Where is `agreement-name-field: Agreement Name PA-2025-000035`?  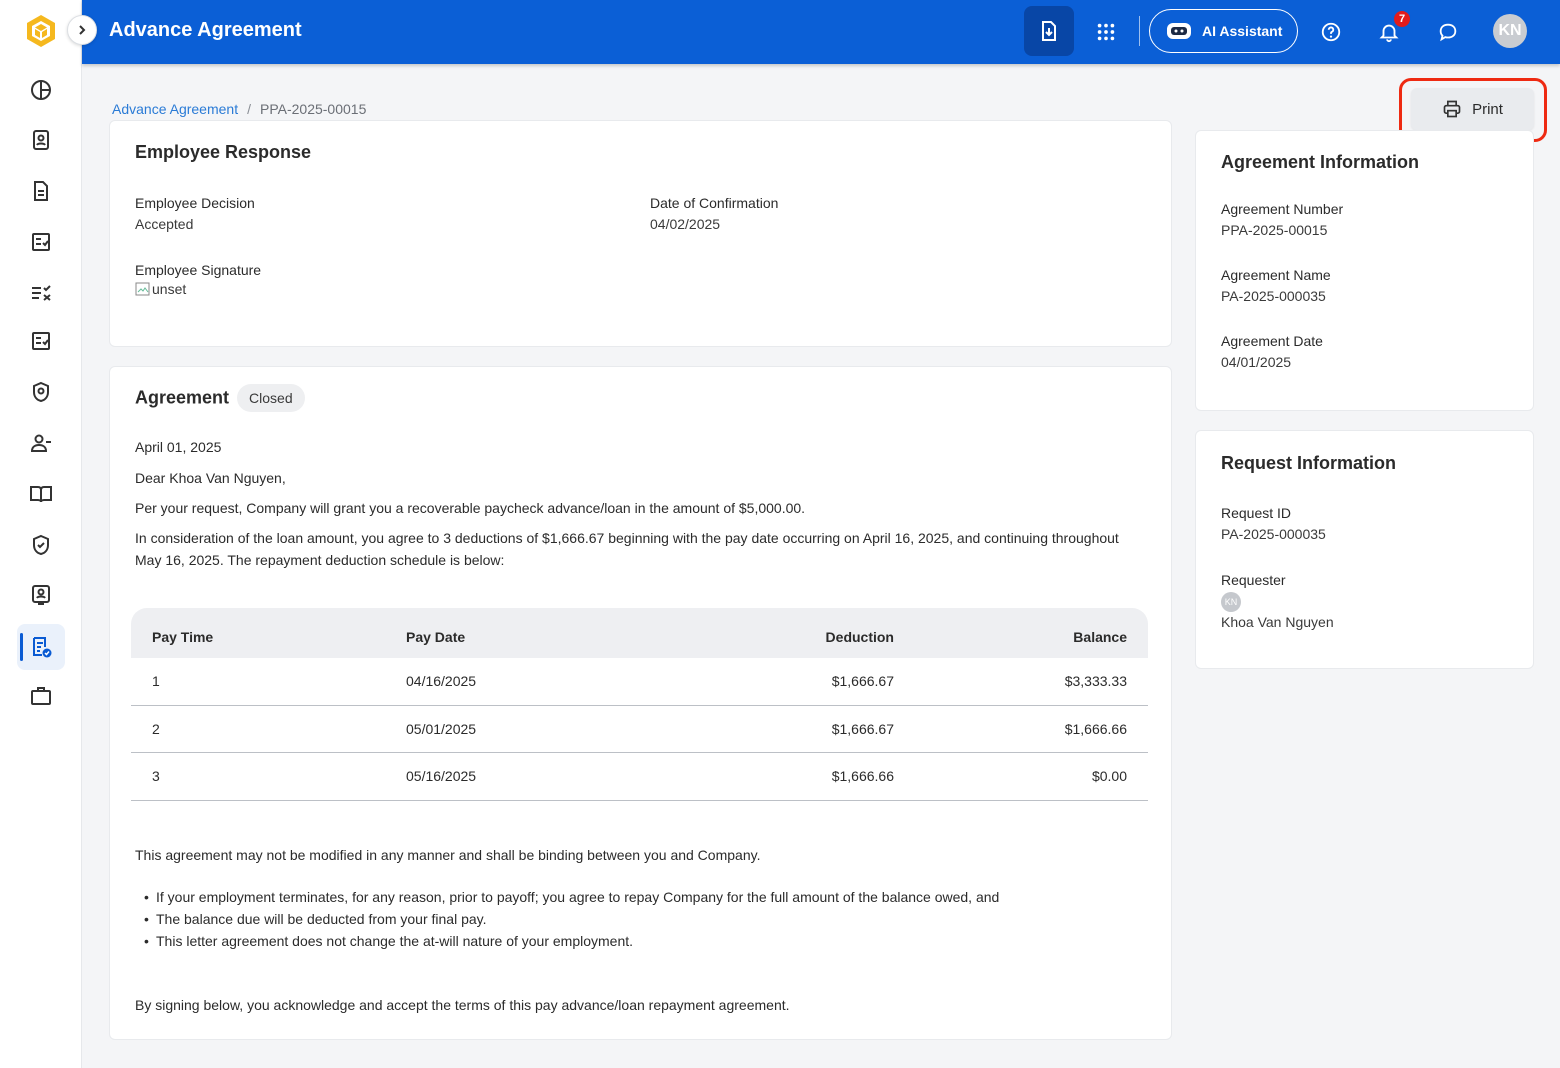 agreement-name-field: Agreement Name PA-2025-000035 is located at coordinates (1276, 285).